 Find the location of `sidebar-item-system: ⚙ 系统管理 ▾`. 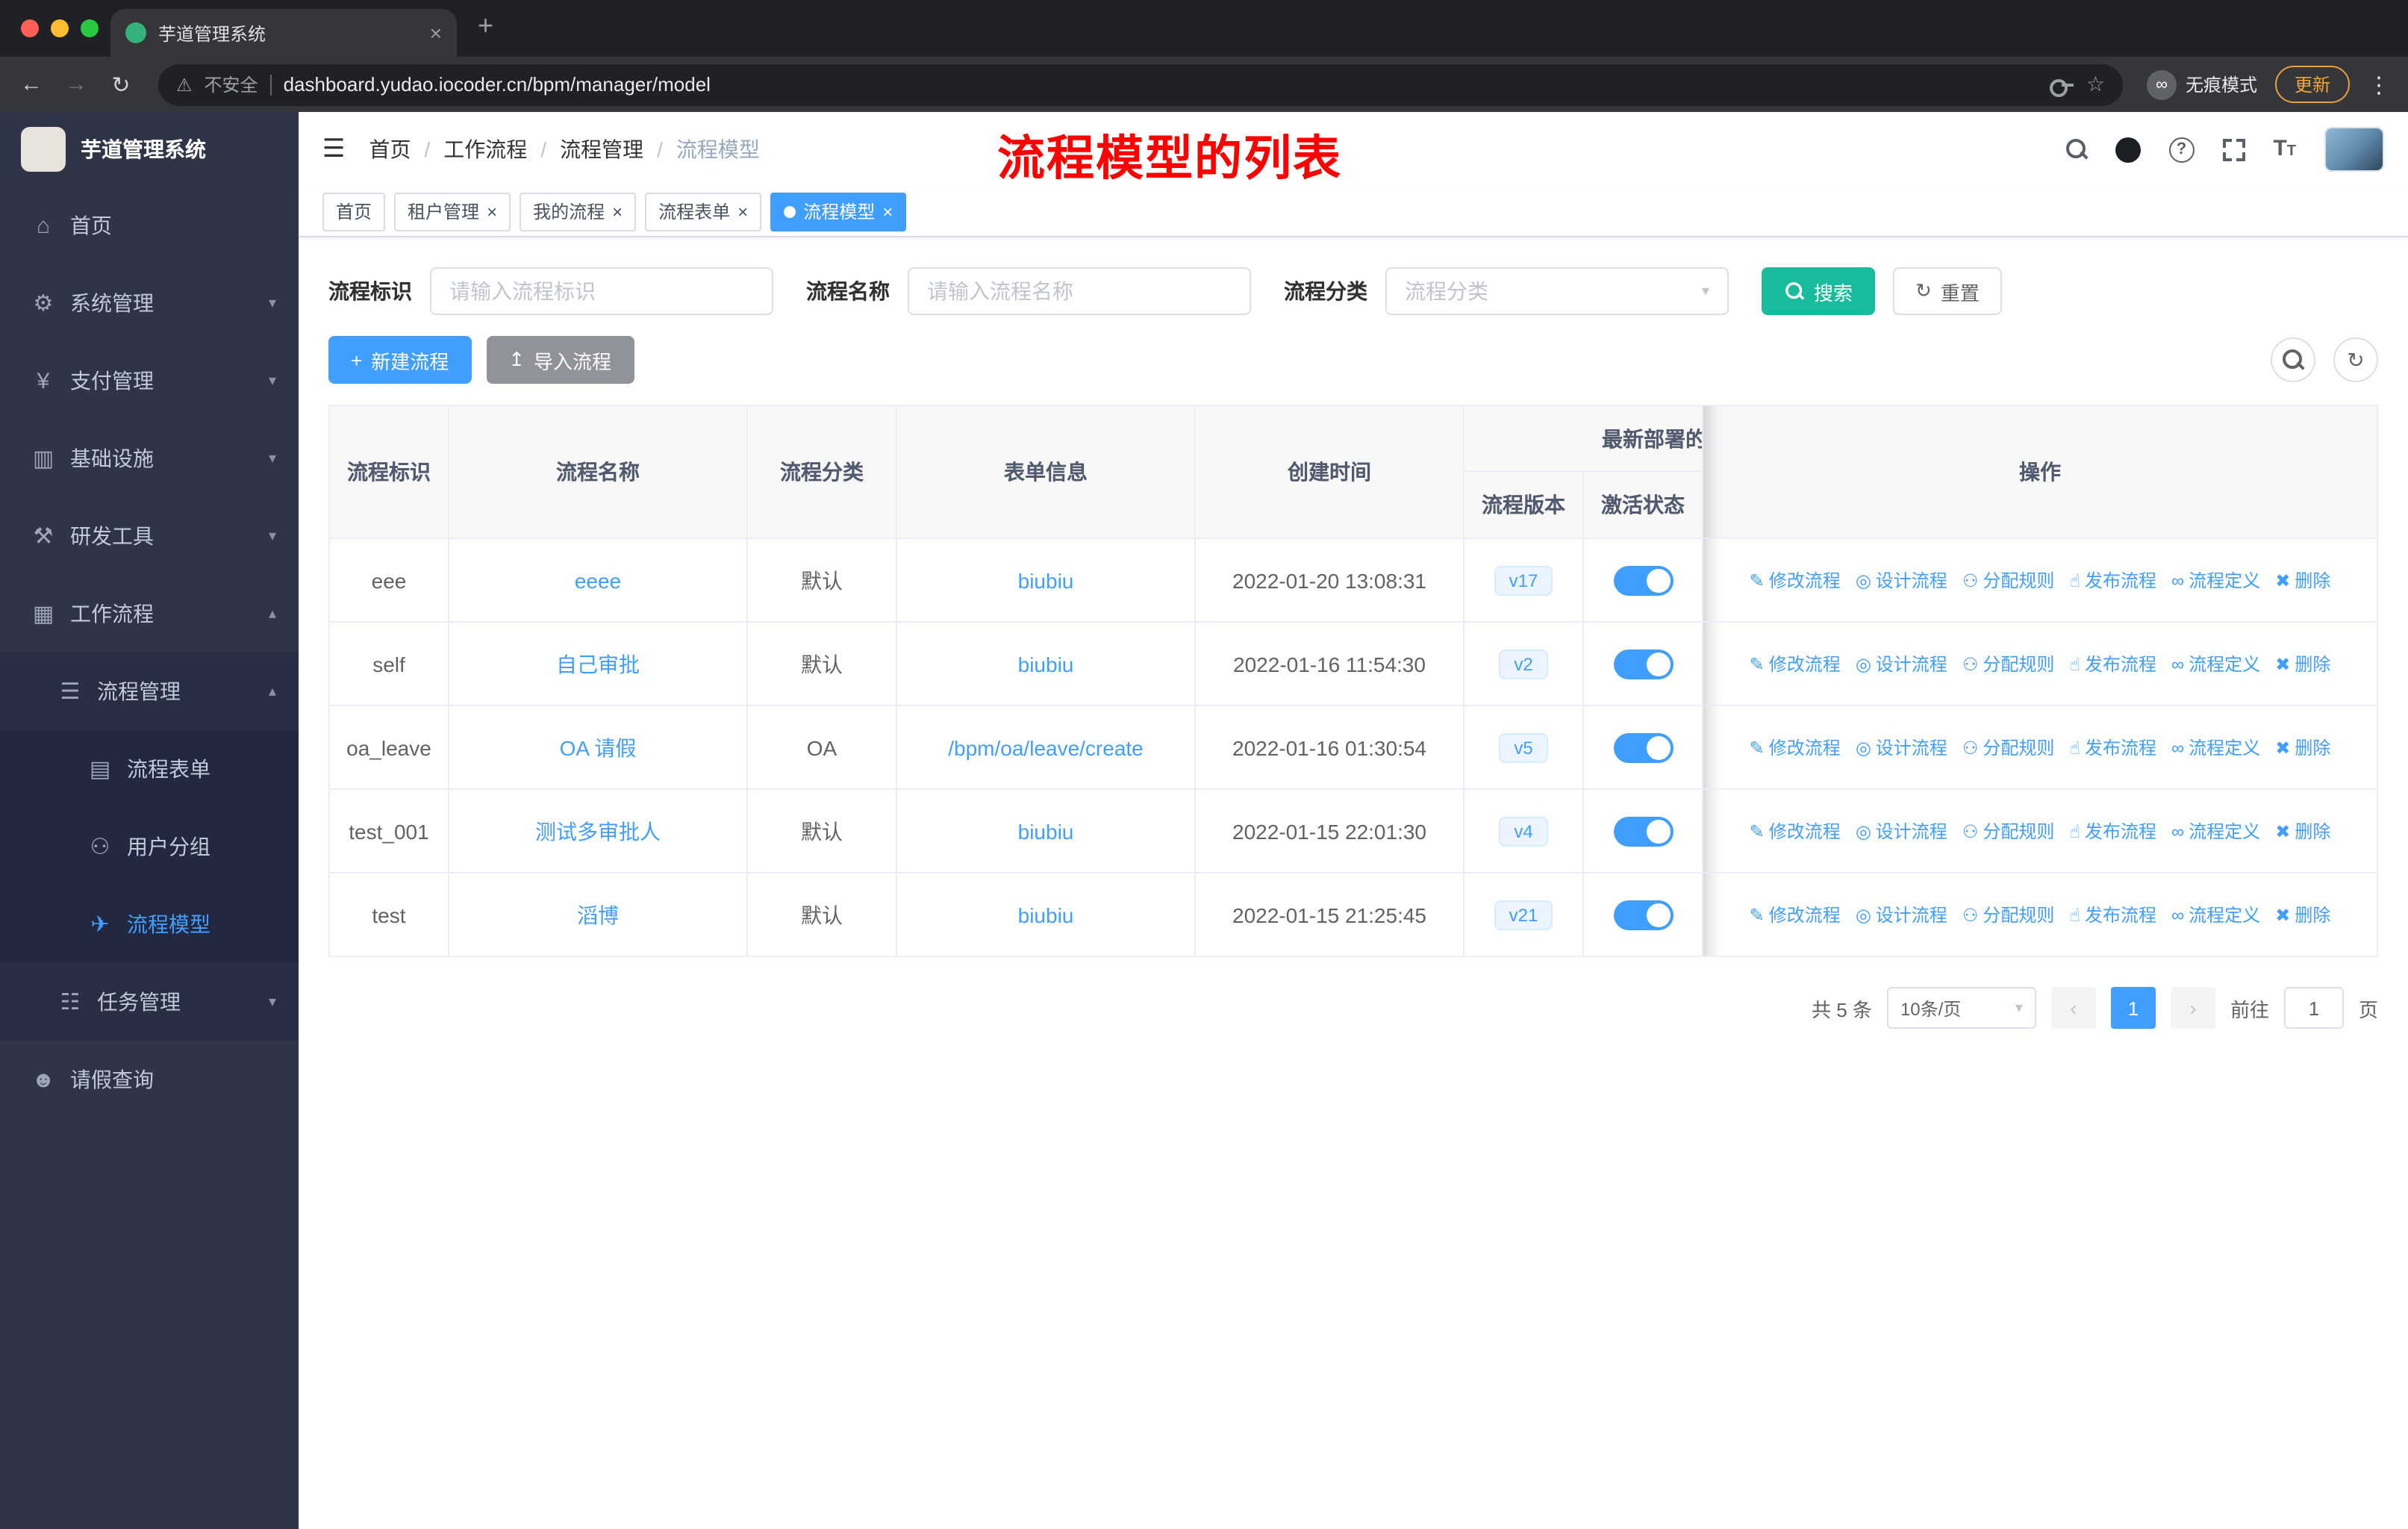

sidebar-item-system: ⚙ 系统管理 ▾ is located at coordinates (149, 303).